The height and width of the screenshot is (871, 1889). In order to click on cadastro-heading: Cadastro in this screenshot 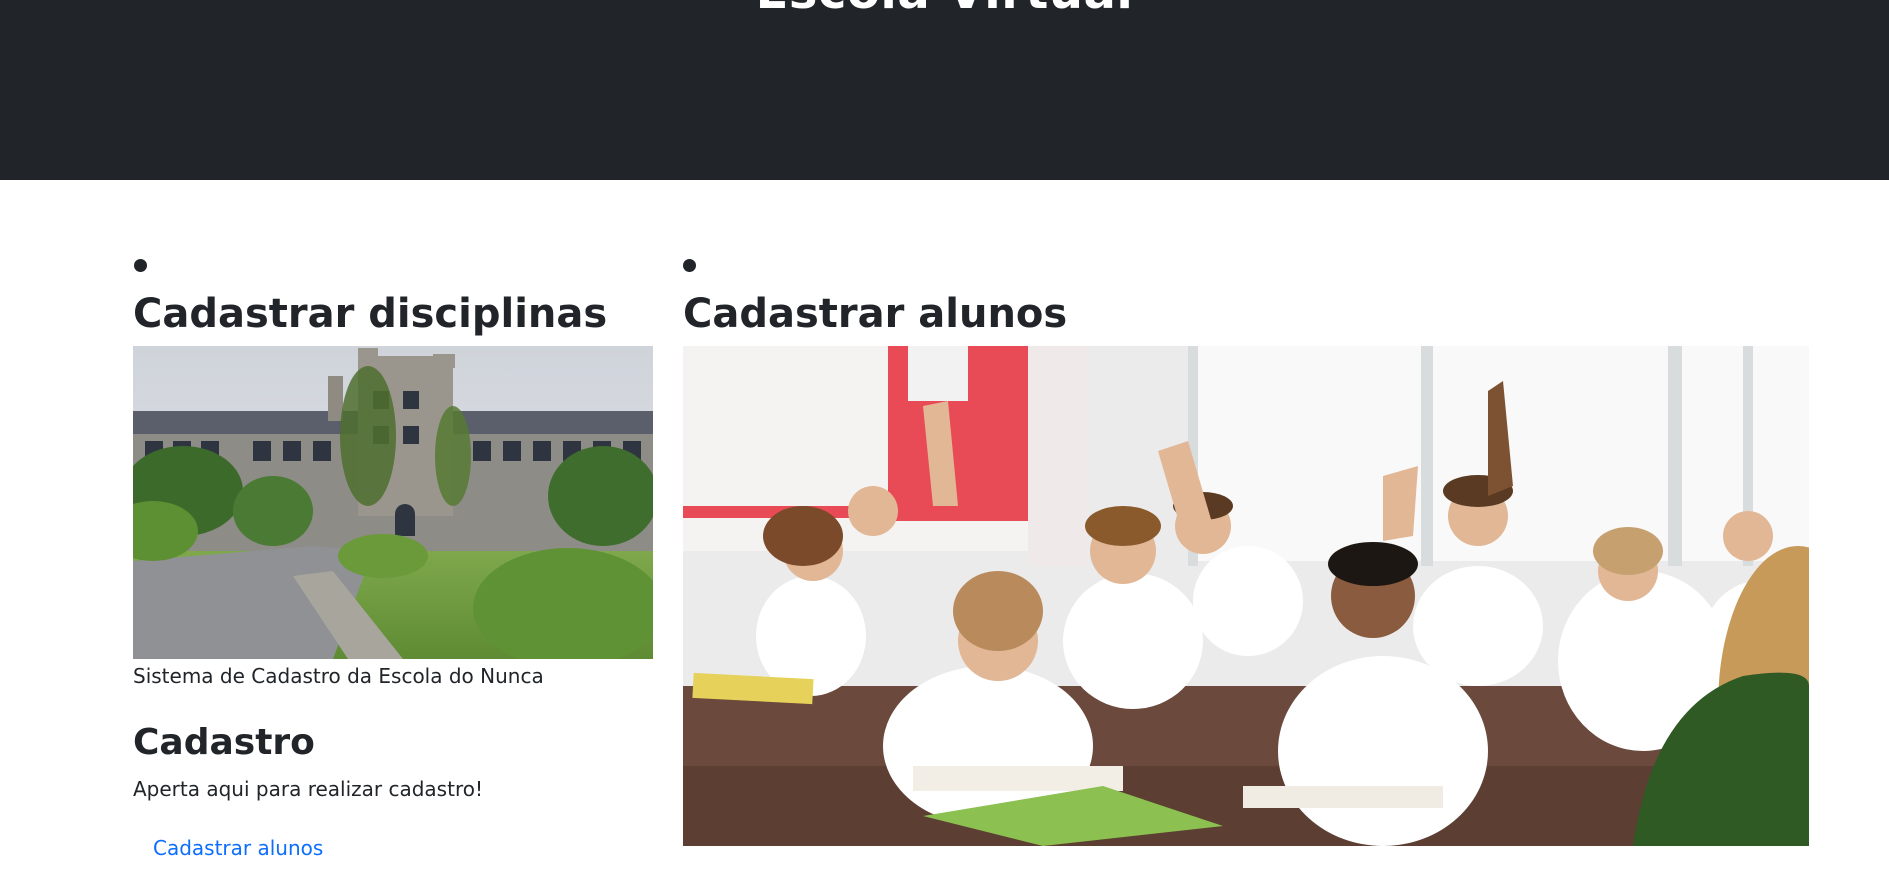, I will do `click(224, 742)`.